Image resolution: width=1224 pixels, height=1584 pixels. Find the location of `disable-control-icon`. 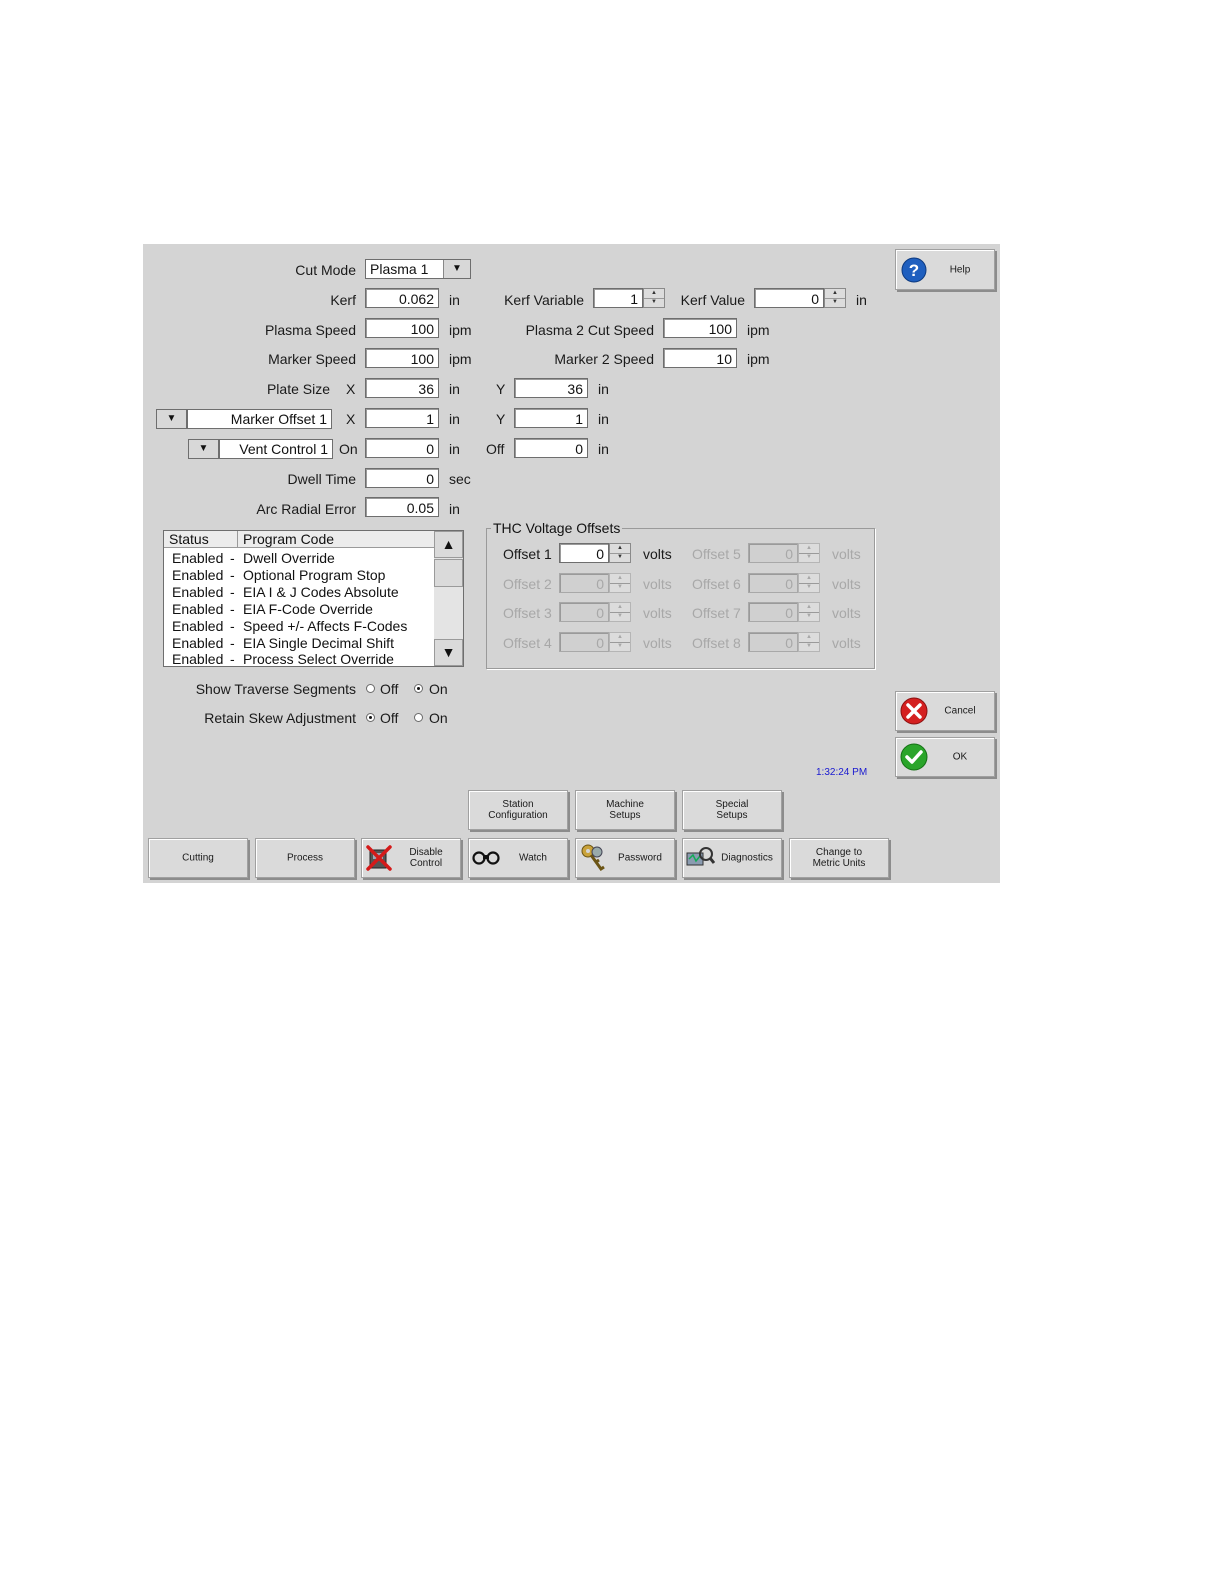

disable-control-icon is located at coordinates (379, 858).